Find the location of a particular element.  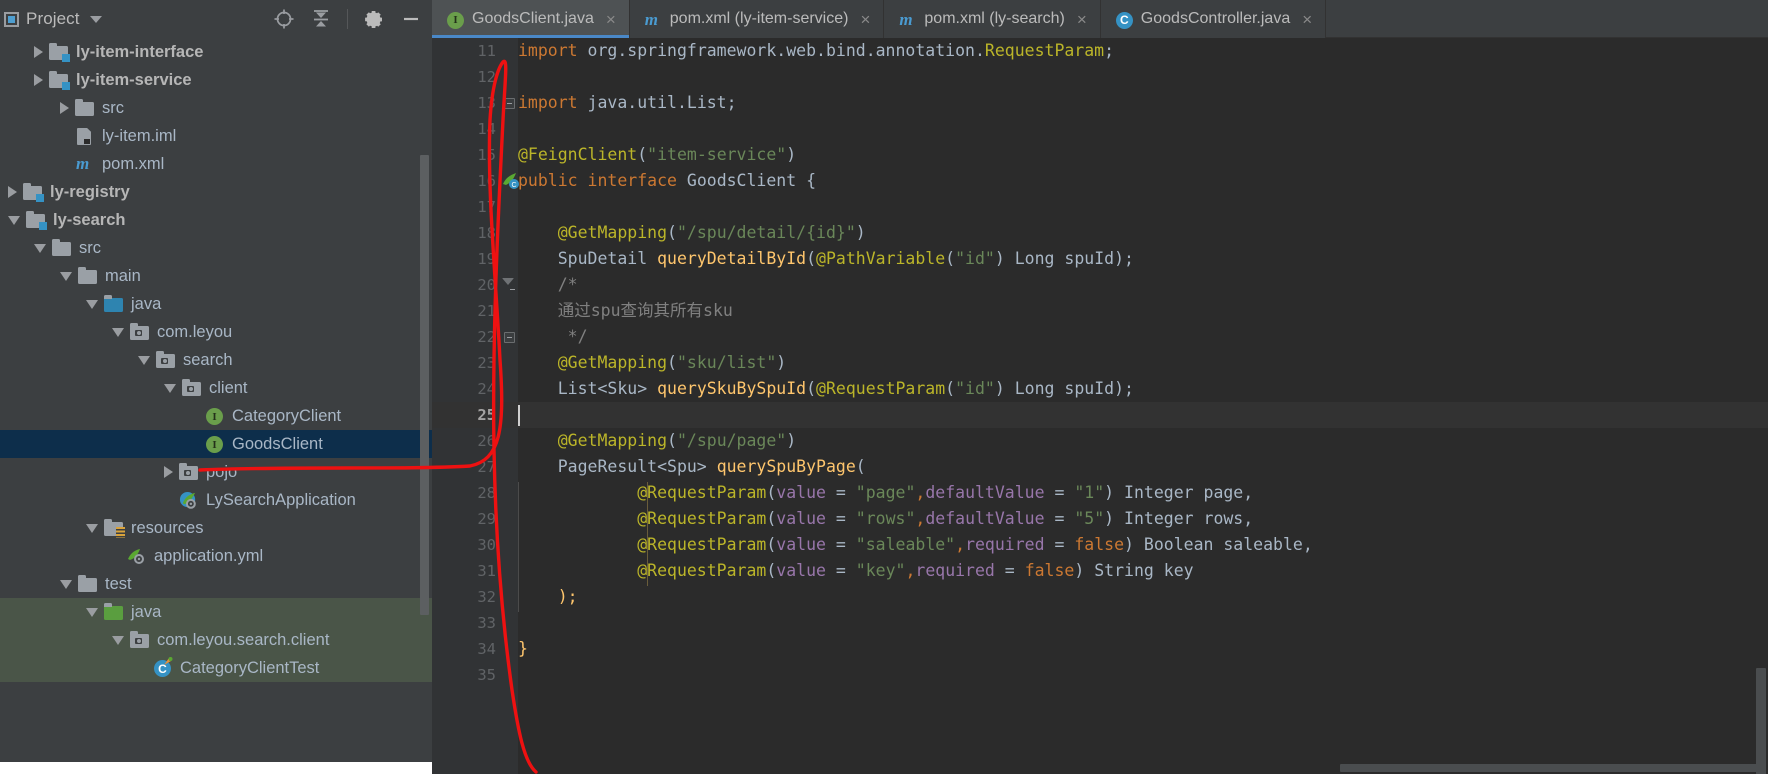

code-line-17: 17 is located at coordinates (1100, 207).